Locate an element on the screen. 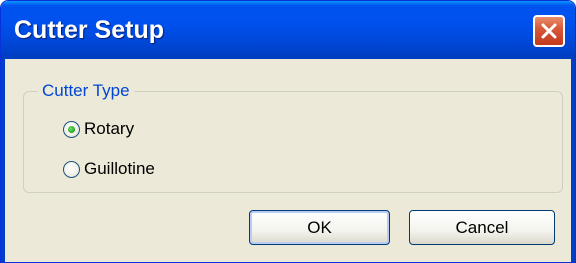 The image size is (576, 263). rotary-radio-button is located at coordinates (71, 129).